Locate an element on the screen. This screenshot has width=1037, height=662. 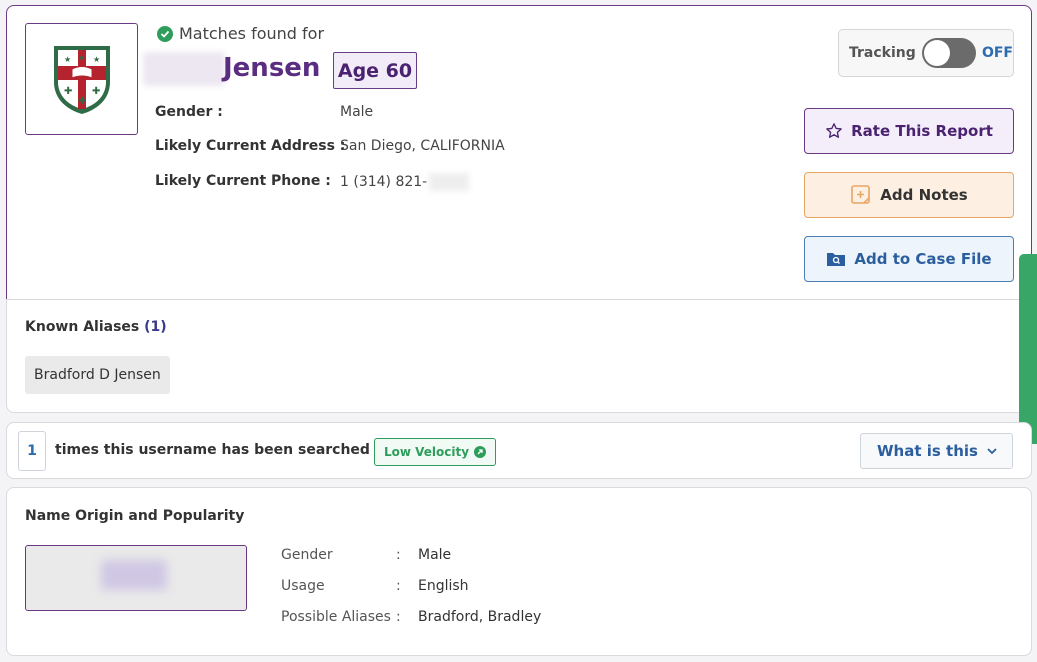
add-case-file-button: Add to Case File is located at coordinates (909, 259).